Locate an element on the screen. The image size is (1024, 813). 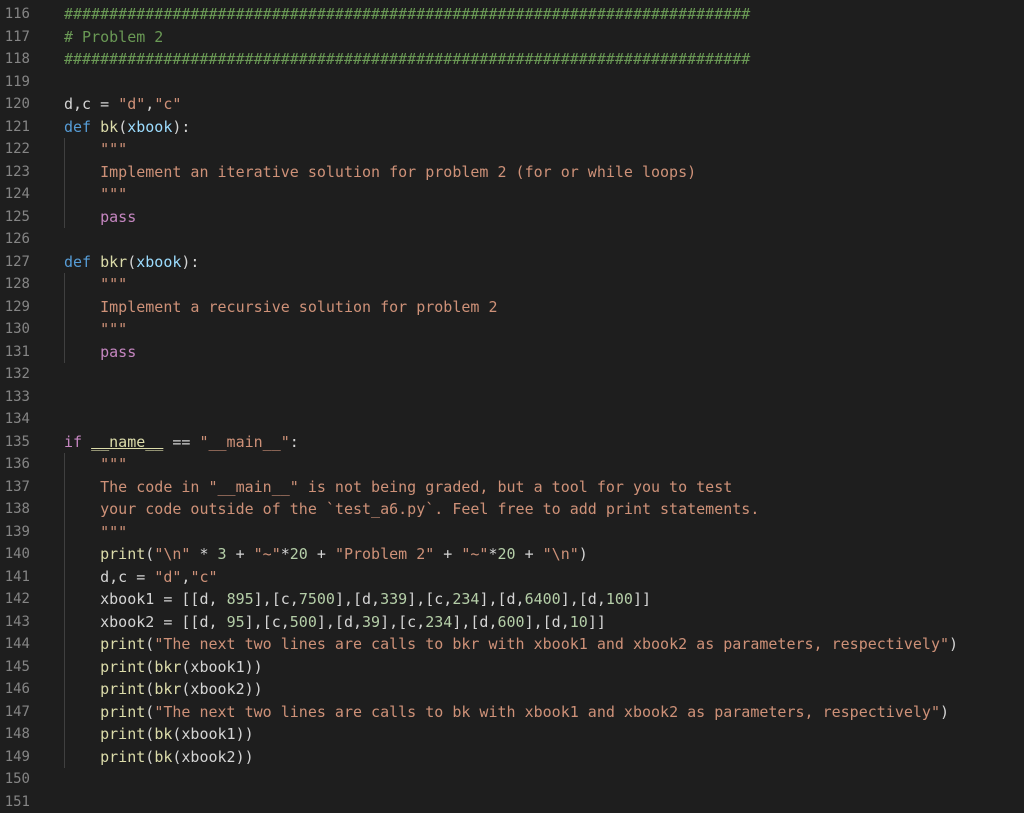
code-line: 134 is located at coordinates (512, 419).